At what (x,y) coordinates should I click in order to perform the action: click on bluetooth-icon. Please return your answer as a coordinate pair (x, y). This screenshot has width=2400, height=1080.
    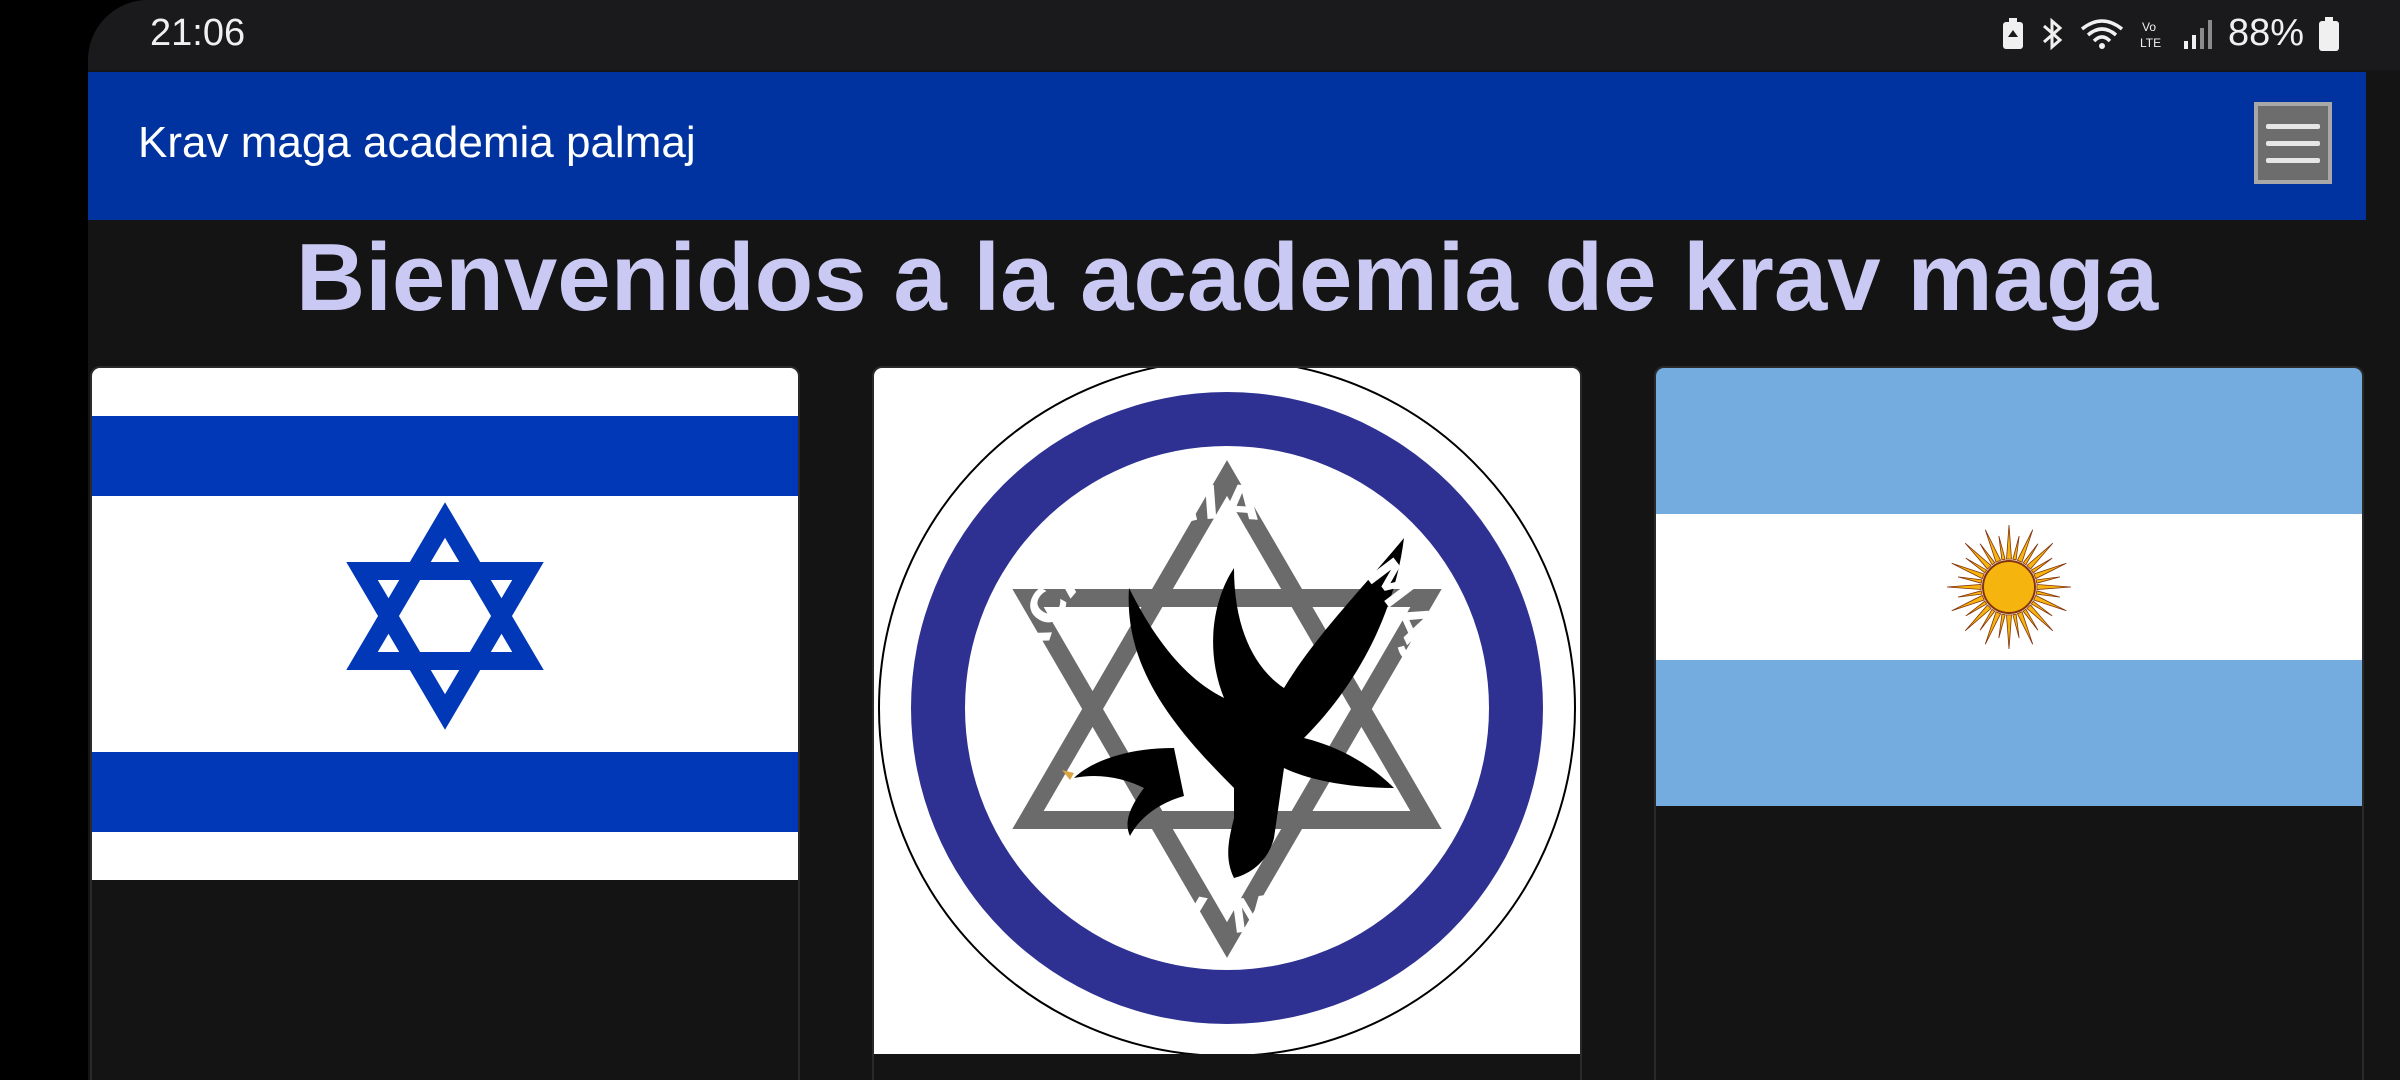
    Looking at the image, I should click on (2052, 33).